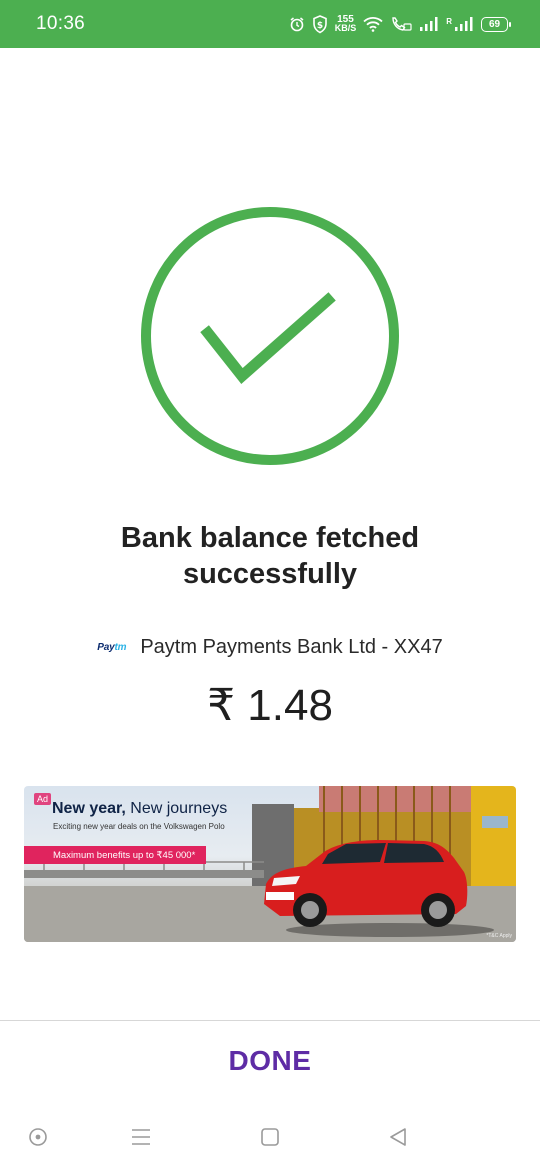 The image size is (540, 1170). Describe the element at coordinates (270, 24) in the screenshot. I see `status-bar: 10:36 $ 155 KB/S R 69` at that location.